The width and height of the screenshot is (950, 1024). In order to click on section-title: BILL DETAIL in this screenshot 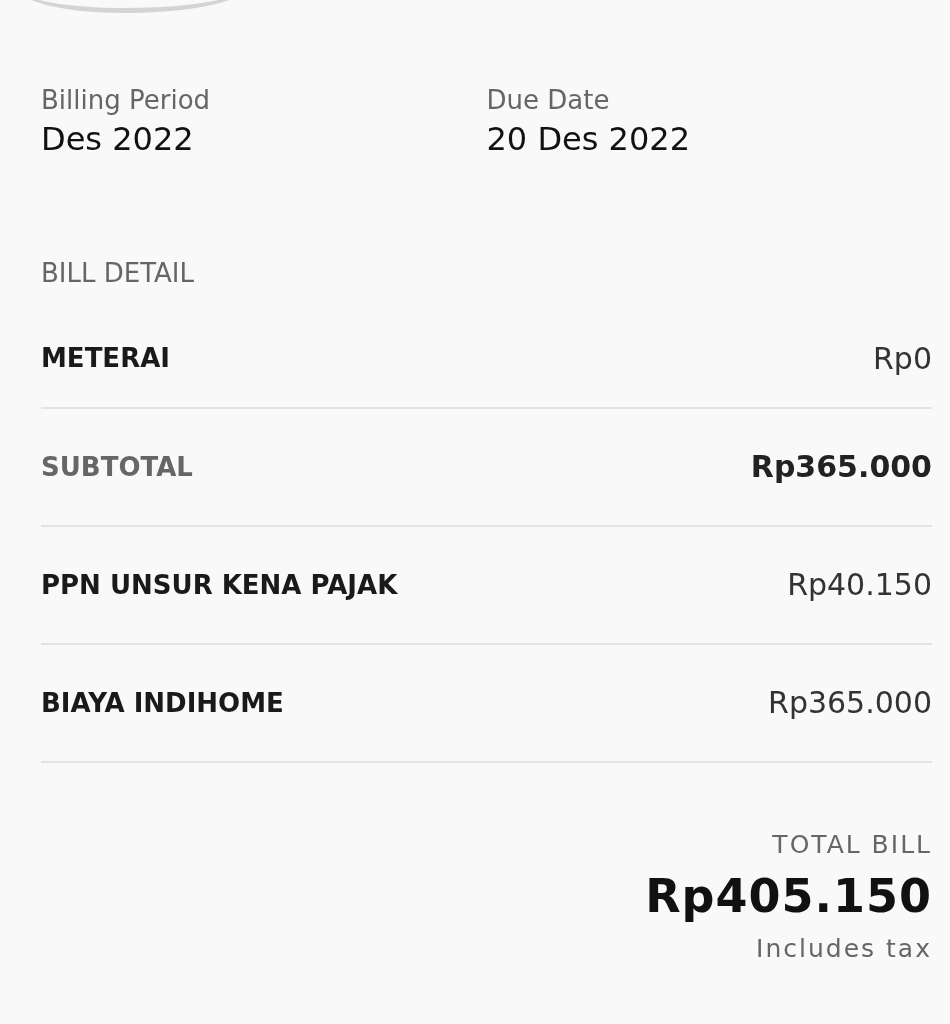, I will do `click(118, 273)`.